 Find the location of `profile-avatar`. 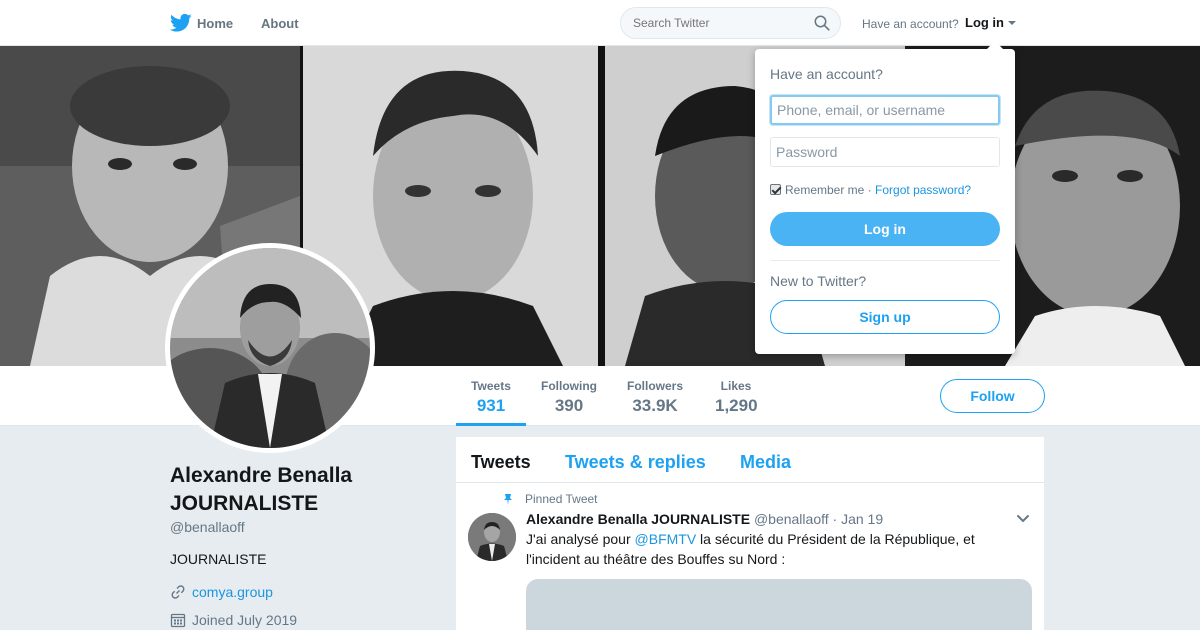

profile-avatar is located at coordinates (270, 348).